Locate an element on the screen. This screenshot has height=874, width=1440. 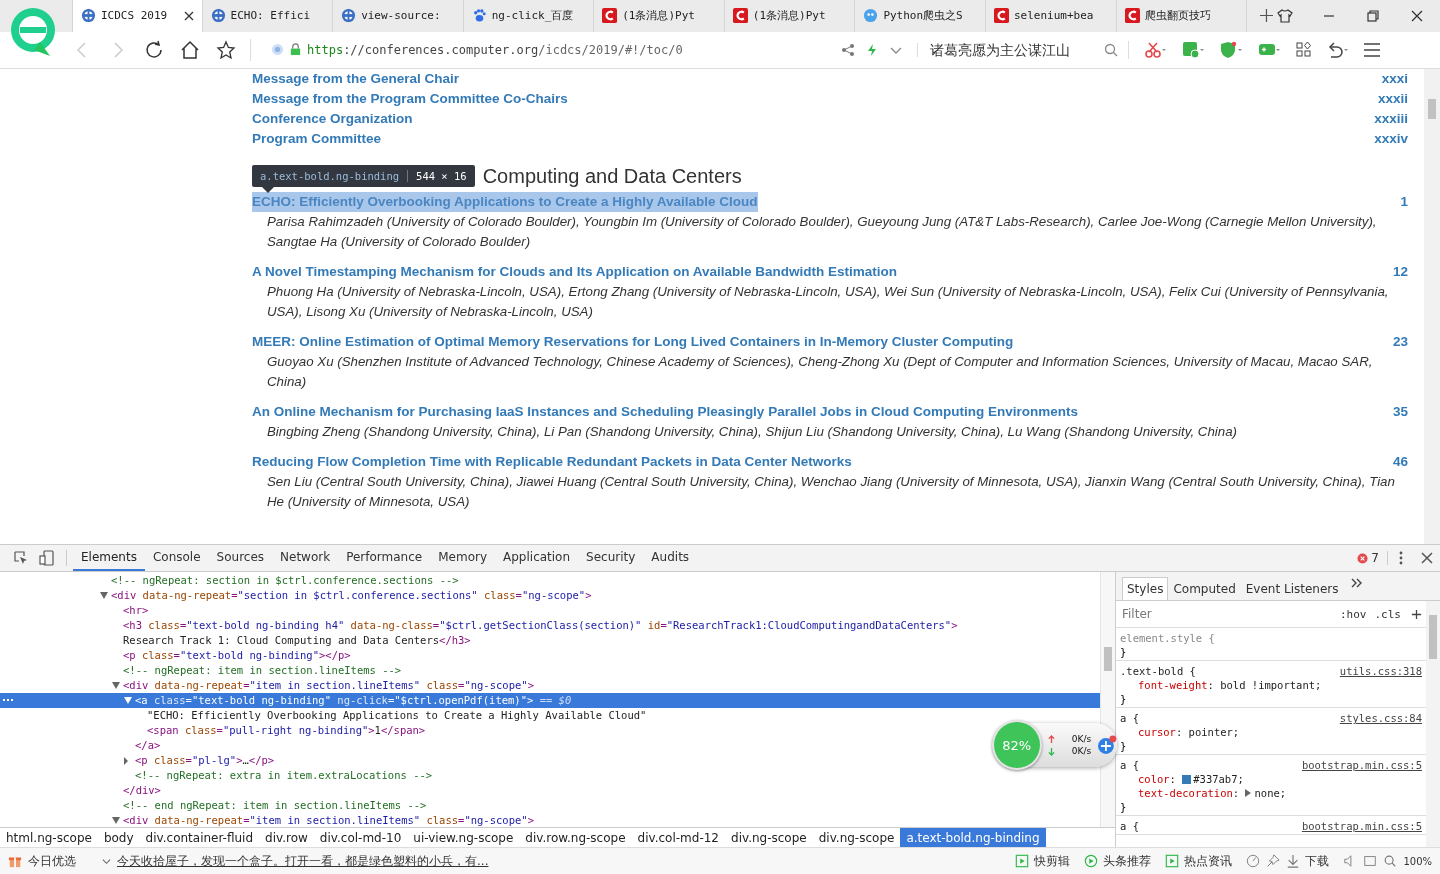
daily-picks-link: 今日优选 is located at coordinates (52, 861).